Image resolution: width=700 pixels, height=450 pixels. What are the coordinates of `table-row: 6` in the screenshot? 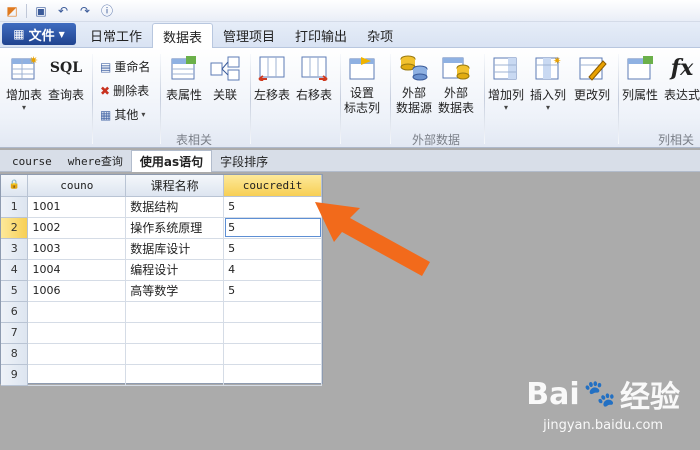 It's located at (161, 312).